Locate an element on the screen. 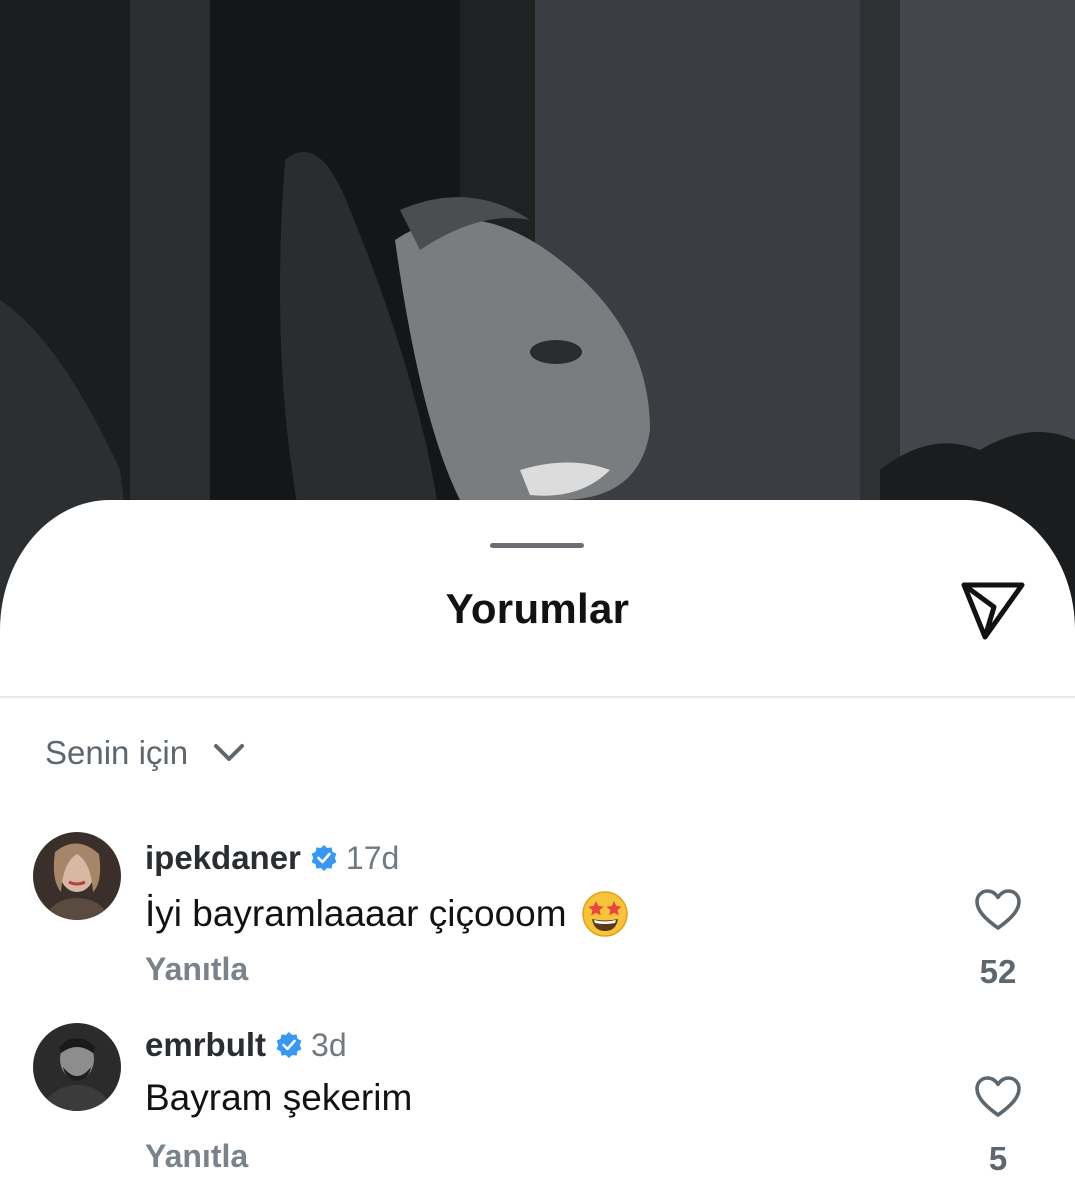  send-paper-plane-icon is located at coordinates (993, 611).